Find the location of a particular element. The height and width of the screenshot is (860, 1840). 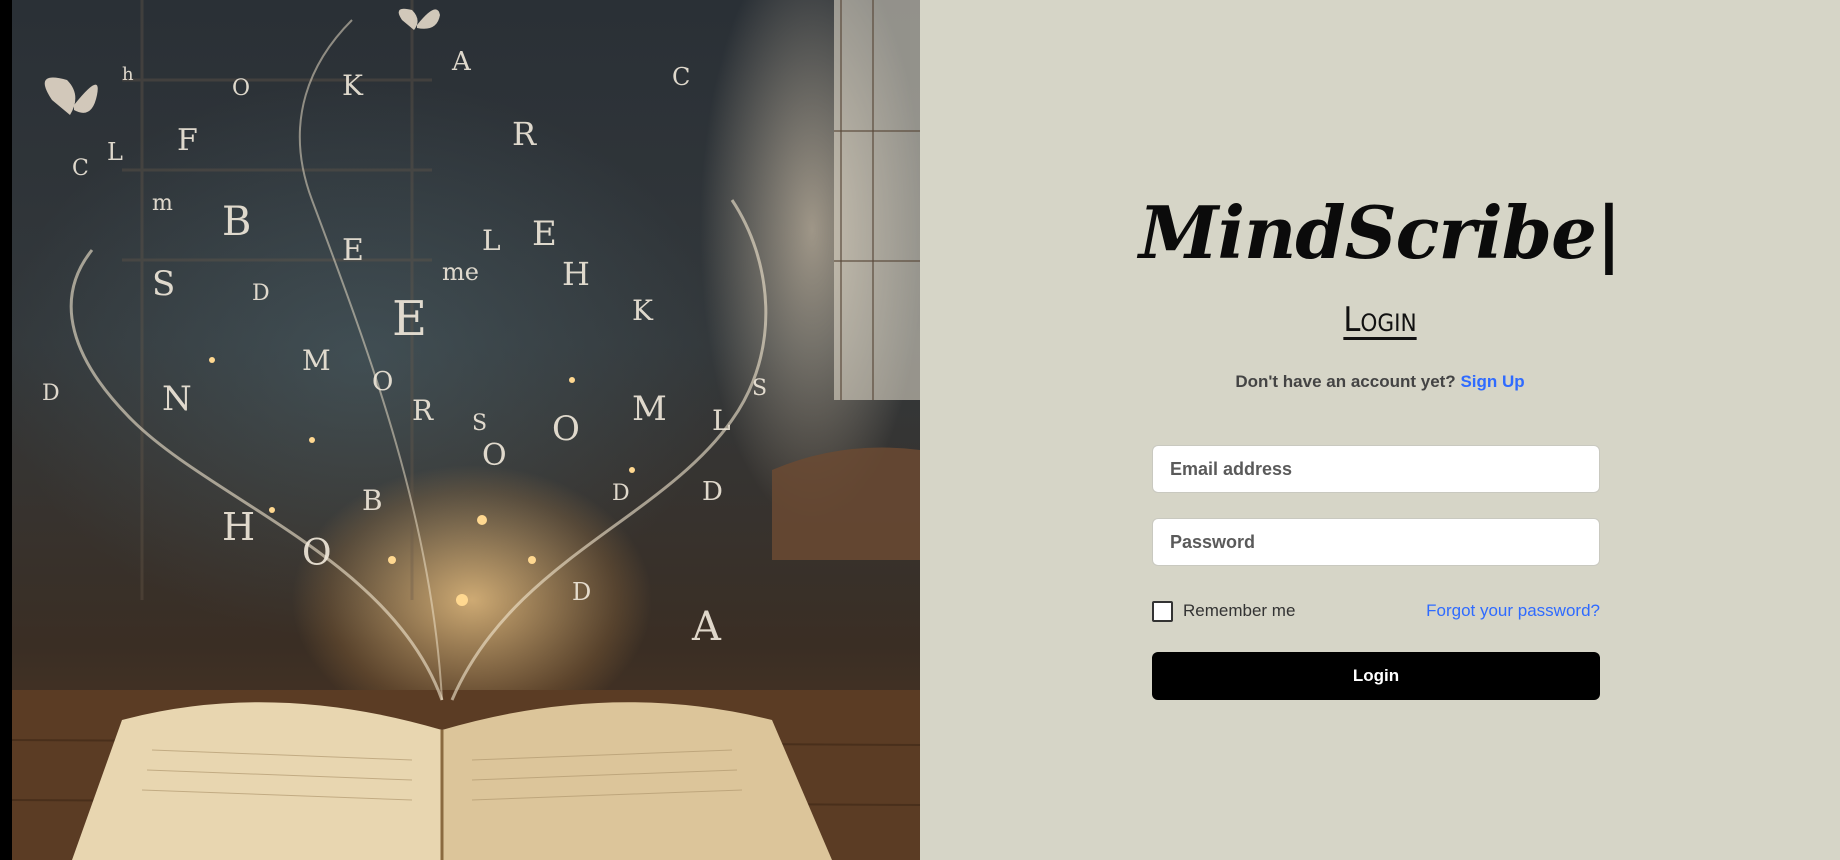

login-button: Login is located at coordinates (1376, 676).